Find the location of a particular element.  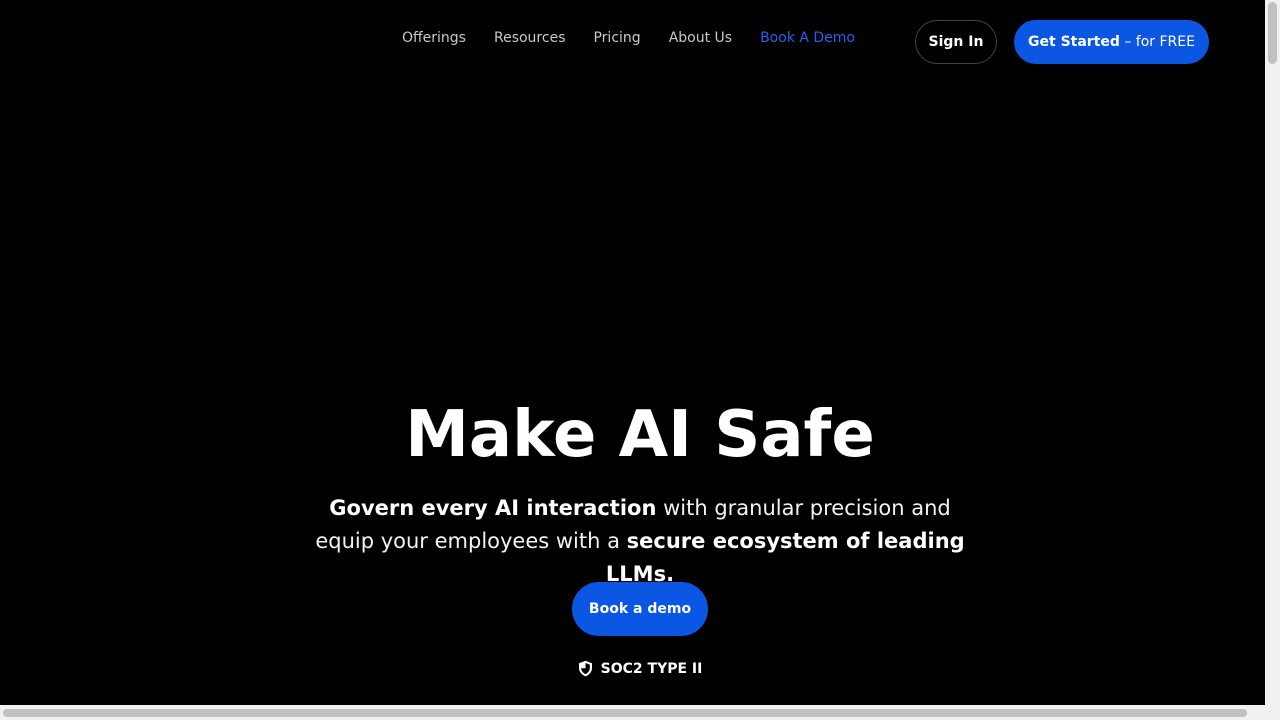

vertical-scrollbar-thumb is located at coordinates (1272, 33).